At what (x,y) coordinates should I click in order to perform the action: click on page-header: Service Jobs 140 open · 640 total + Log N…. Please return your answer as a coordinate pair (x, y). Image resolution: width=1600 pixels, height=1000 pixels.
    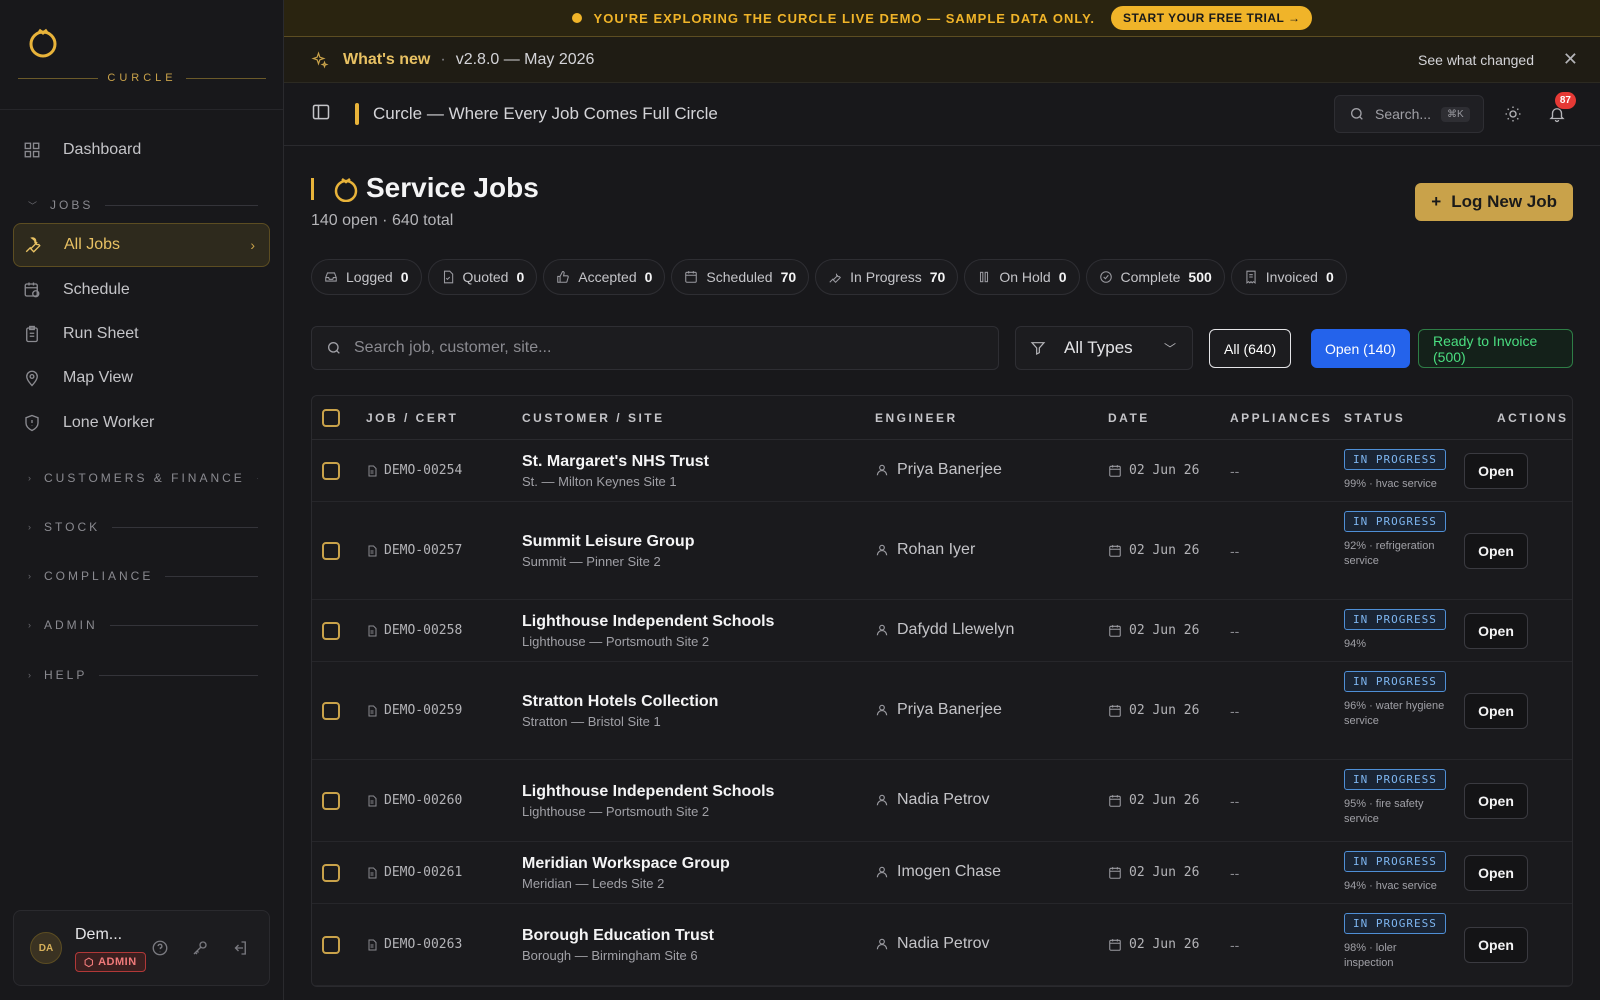
    Looking at the image, I should click on (942, 191).